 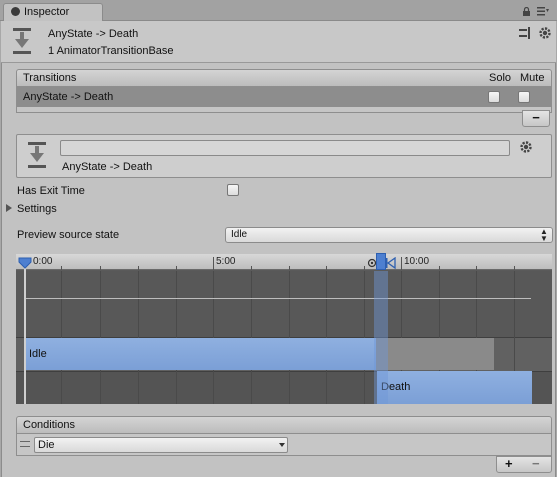 What do you see at coordinates (389, 235) in the screenshot?
I see `preview-source-dropdown: Idle` at bounding box center [389, 235].